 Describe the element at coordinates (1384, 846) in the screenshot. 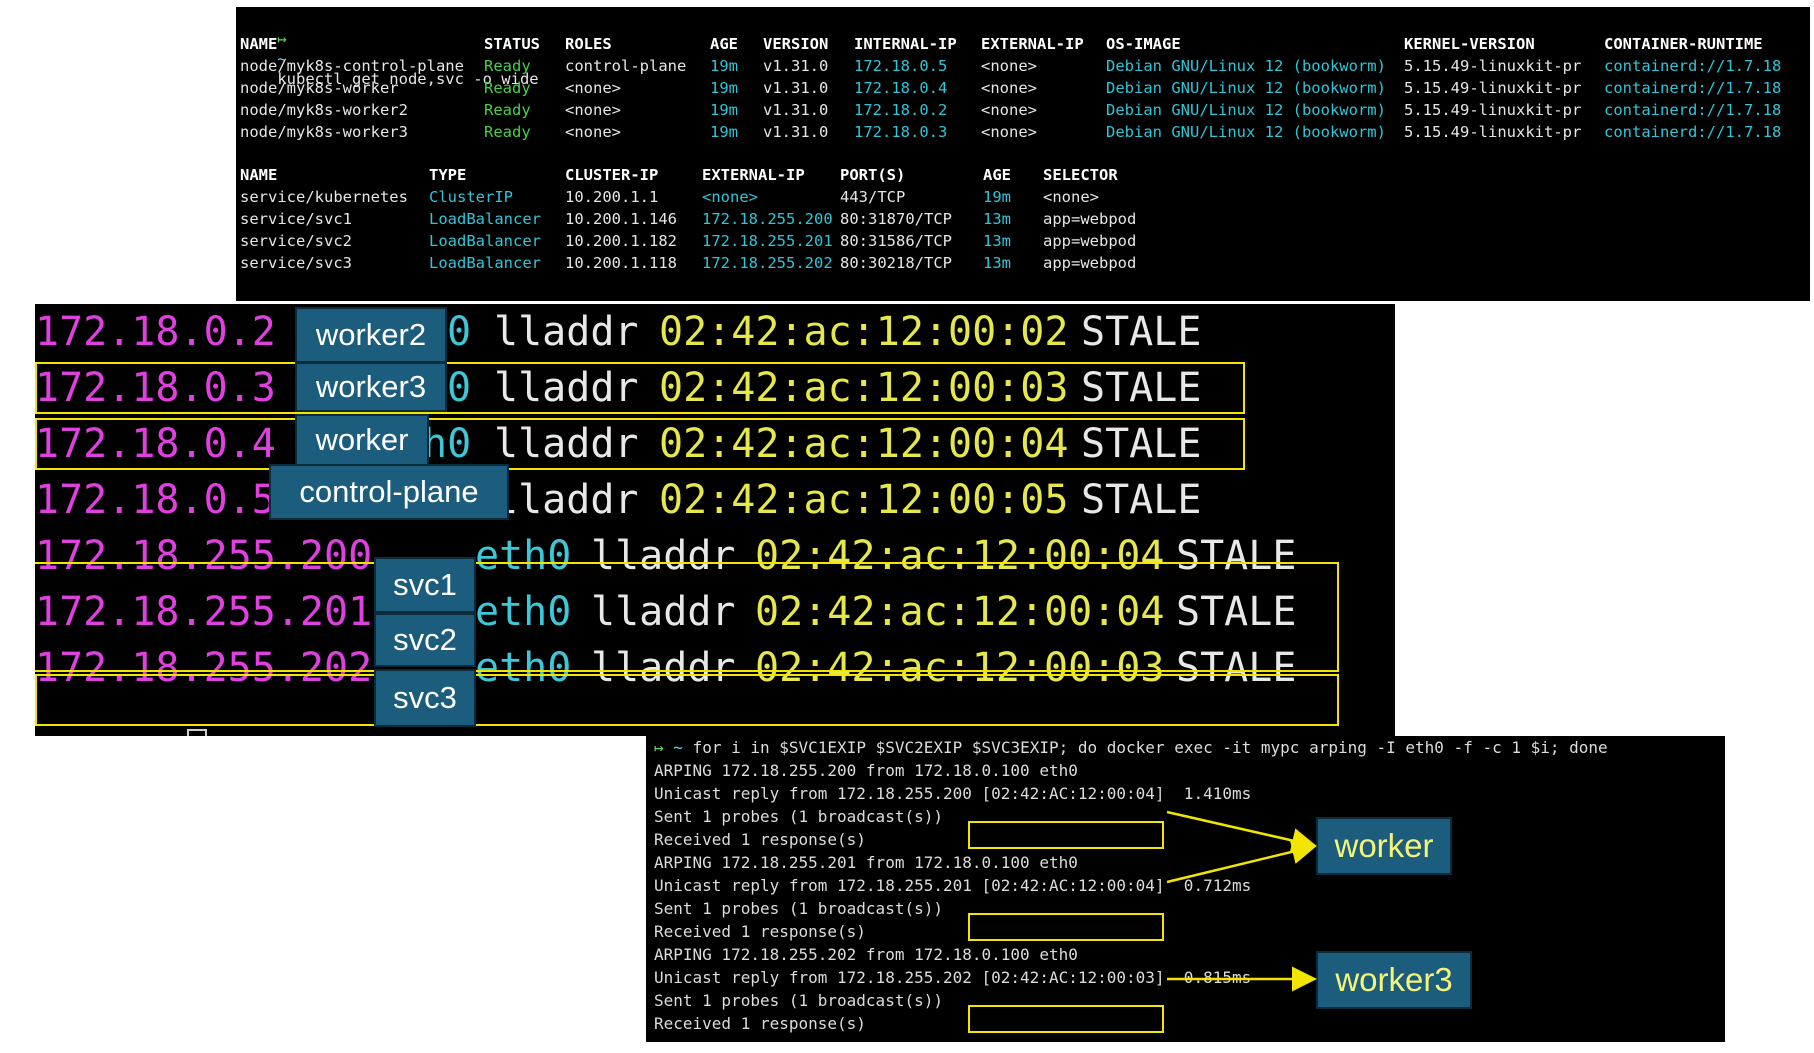

I see `callout-worker: worker` at that location.